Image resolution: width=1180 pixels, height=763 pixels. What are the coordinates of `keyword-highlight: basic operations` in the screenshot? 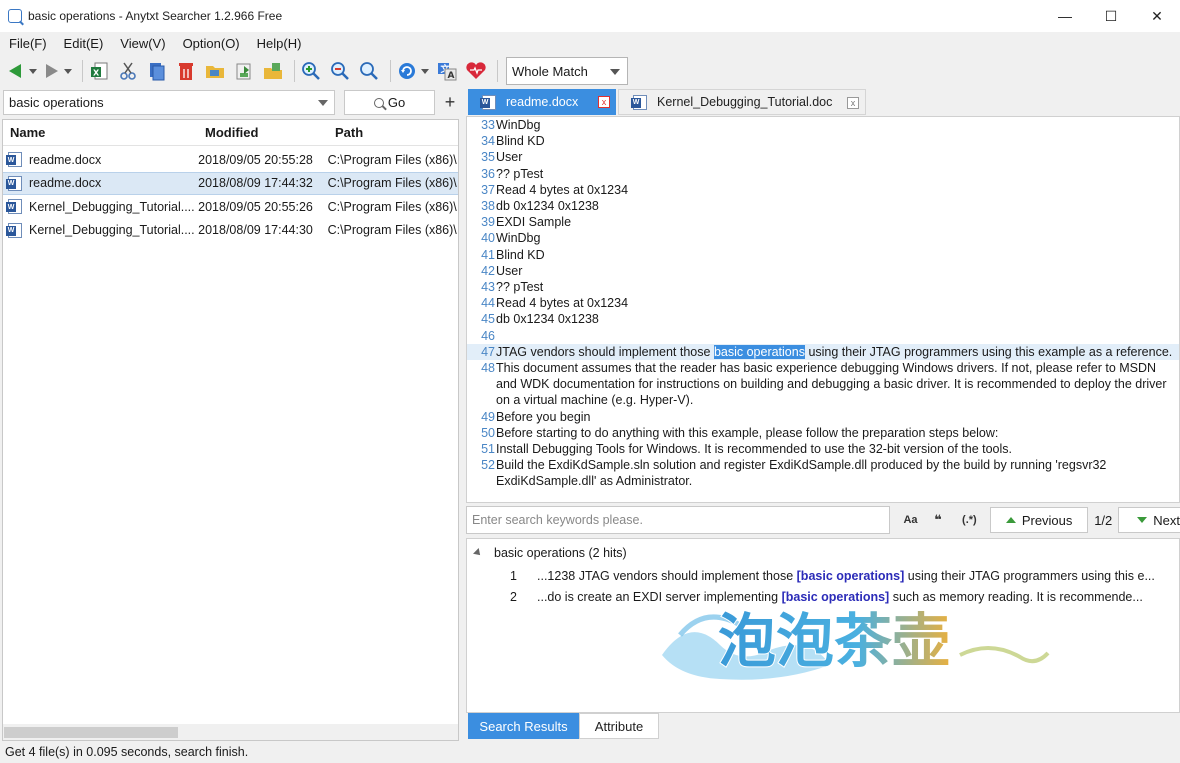 It's located at (759, 351).